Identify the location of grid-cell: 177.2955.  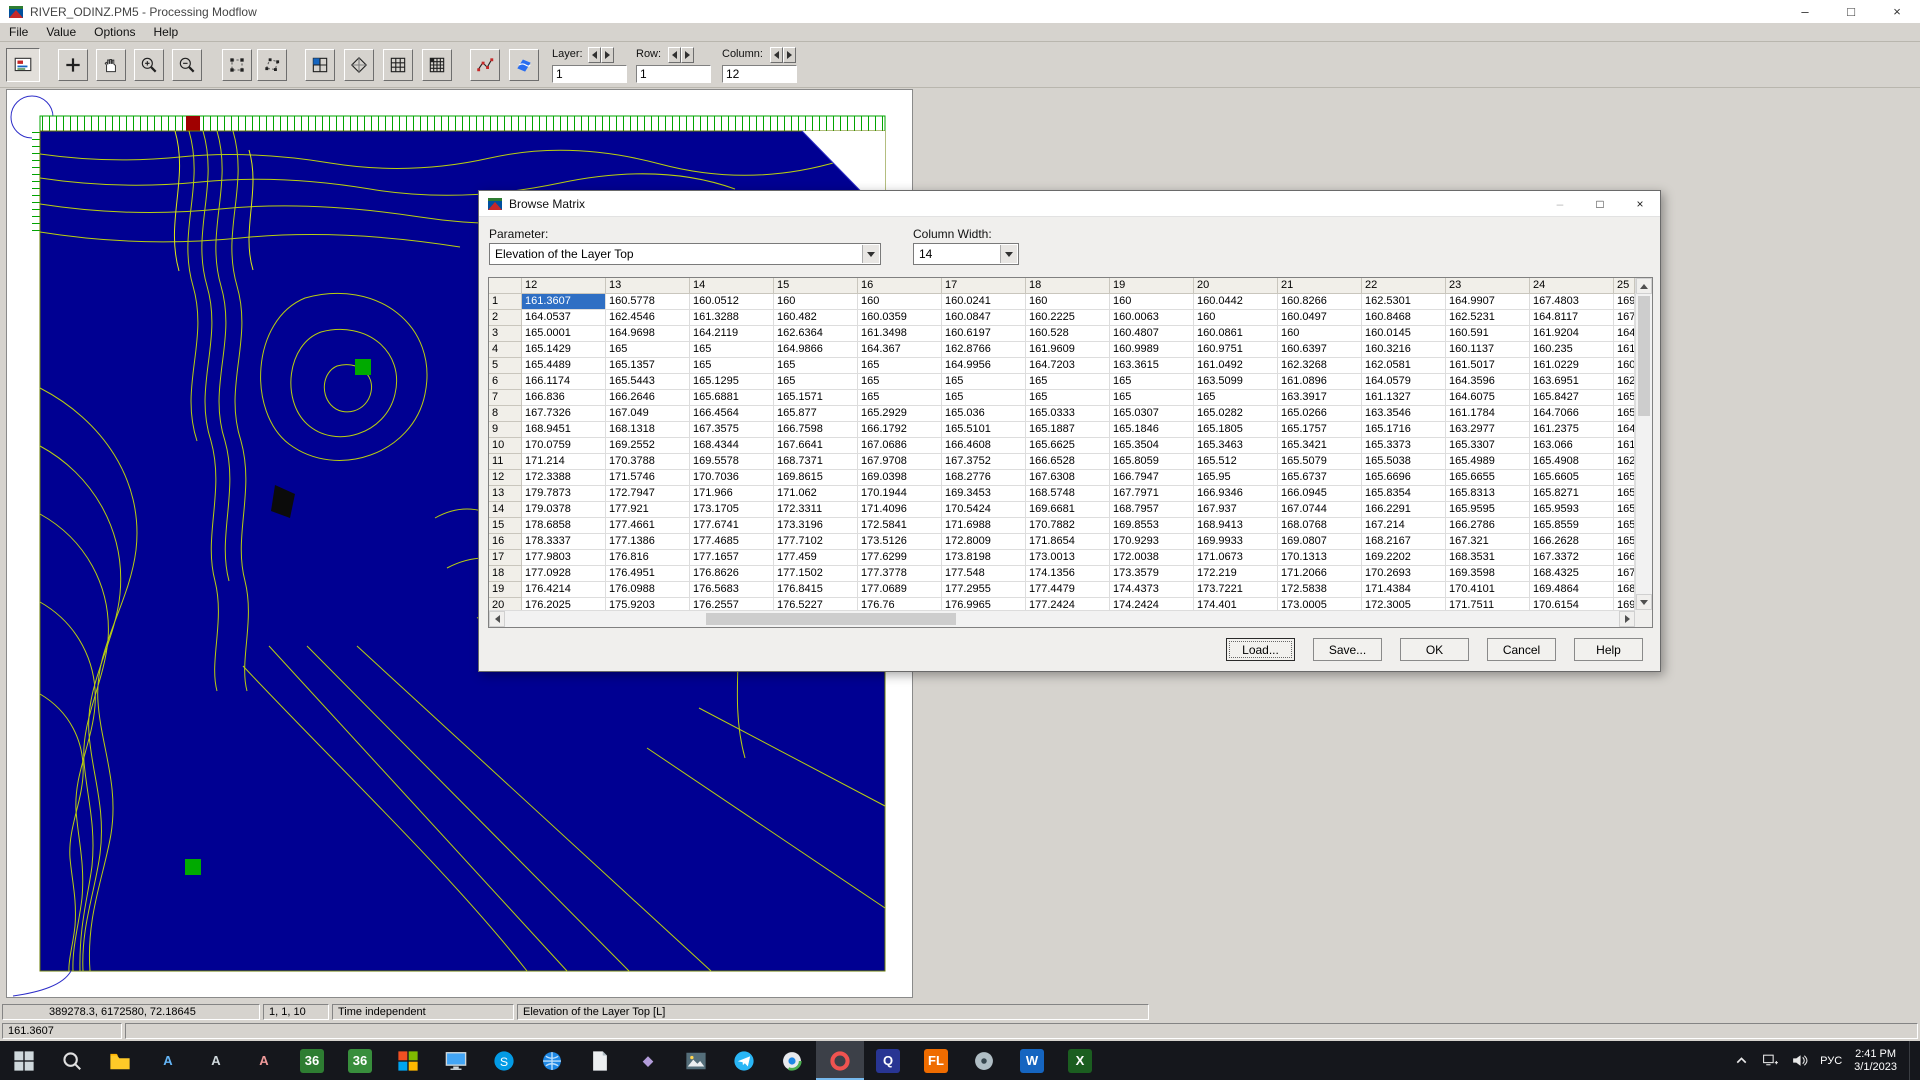
(984, 590).